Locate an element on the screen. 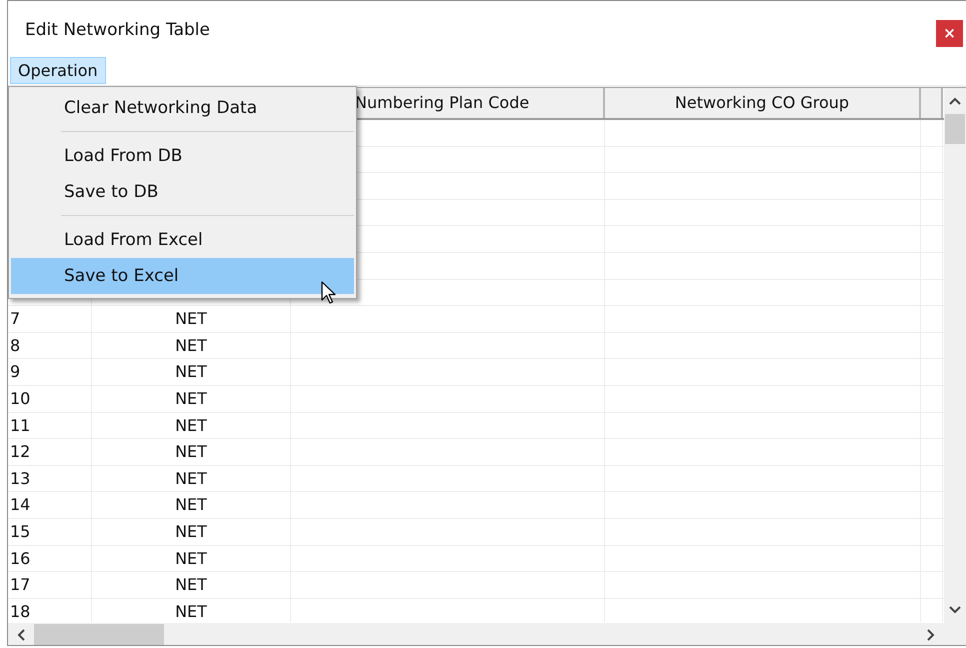 Image resolution: width=966 pixels, height=648 pixels. menu-item: Load From DB is located at coordinates (182, 156).